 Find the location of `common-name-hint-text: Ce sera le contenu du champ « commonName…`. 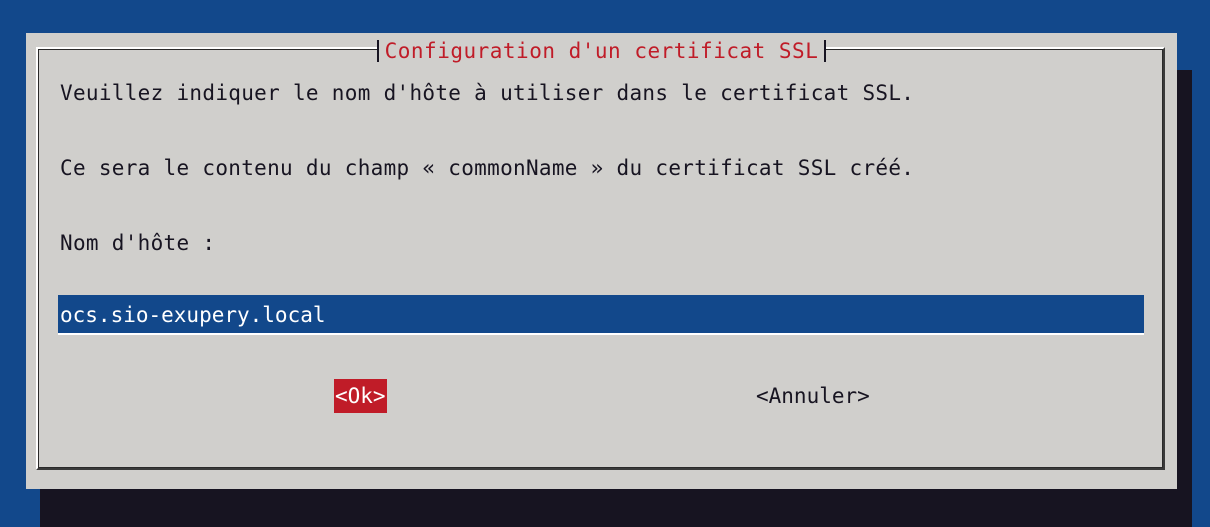

common-name-hint-text: Ce sera le contenu du champ « commonName… is located at coordinates (487, 168).